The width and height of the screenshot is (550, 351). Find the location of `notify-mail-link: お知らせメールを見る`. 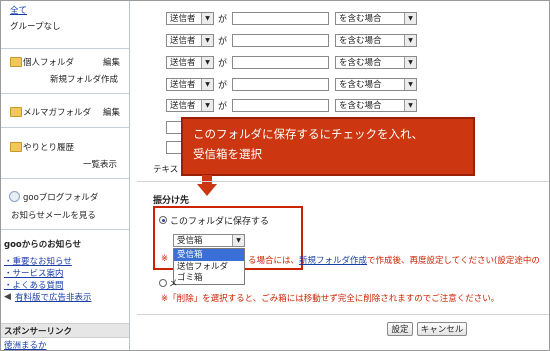

notify-mail-link: お知らせメールを見る is located at coordinates (53, 215).